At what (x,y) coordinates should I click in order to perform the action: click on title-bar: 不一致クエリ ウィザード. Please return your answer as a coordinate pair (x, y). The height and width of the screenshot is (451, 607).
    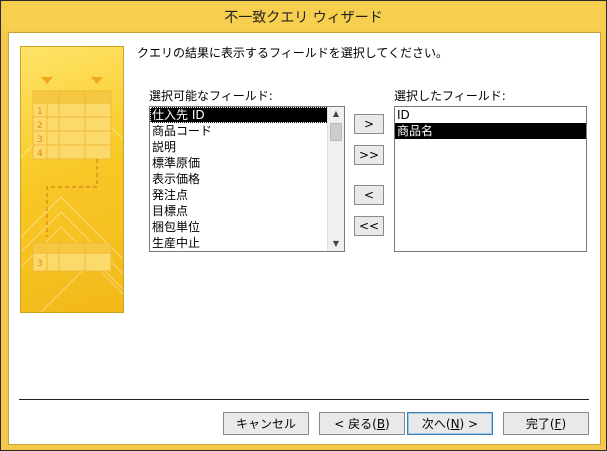
    Looking at the image, I should click on (303, 16).